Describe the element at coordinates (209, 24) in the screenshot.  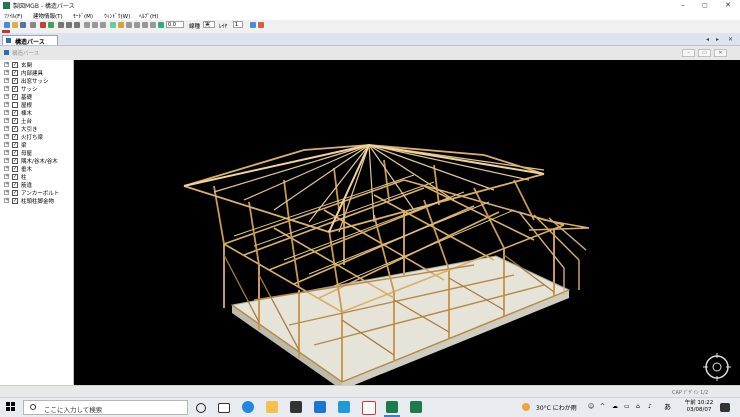
I see `line-type-select: 実` at that location.